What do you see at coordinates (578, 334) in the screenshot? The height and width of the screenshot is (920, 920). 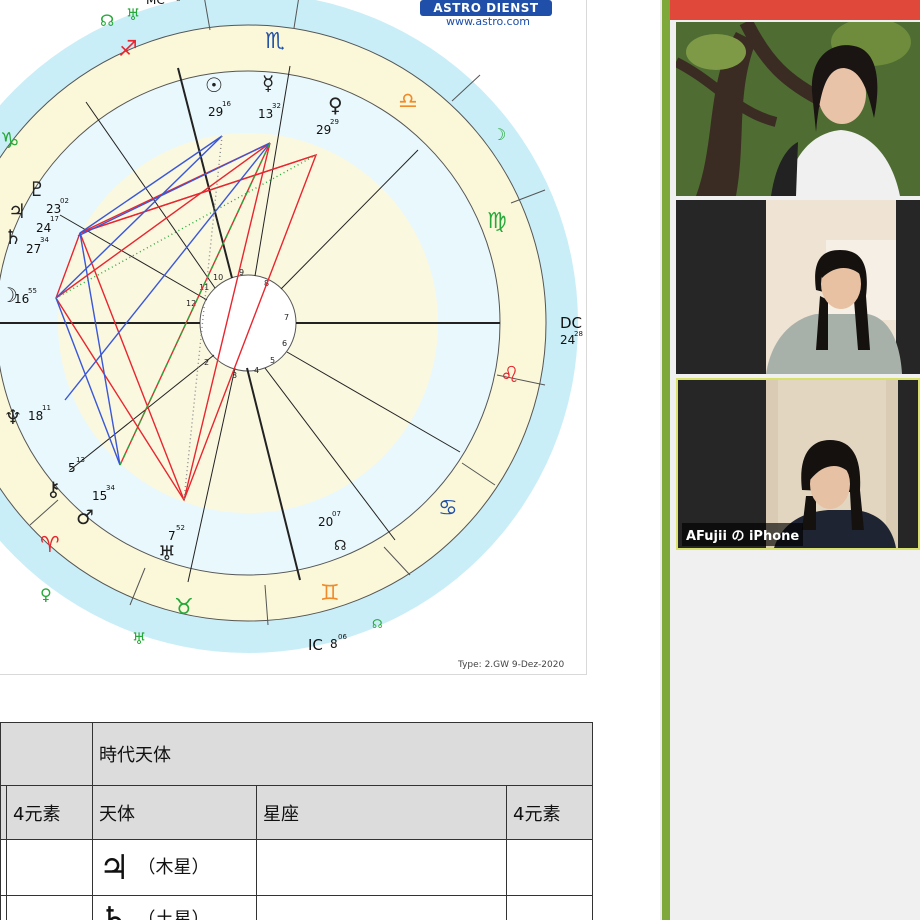 I see `dc-minutes: 28` at bounding box center [578, 334].